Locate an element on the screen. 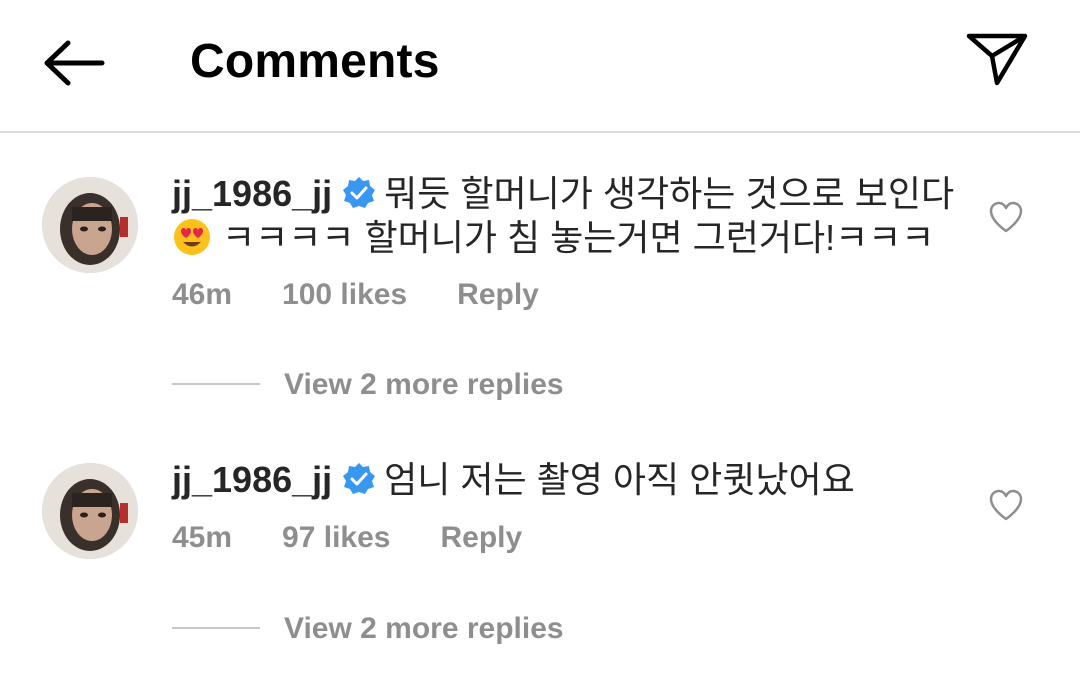  heart-eyes-emoji-icon is located at coordinates (192, 237).